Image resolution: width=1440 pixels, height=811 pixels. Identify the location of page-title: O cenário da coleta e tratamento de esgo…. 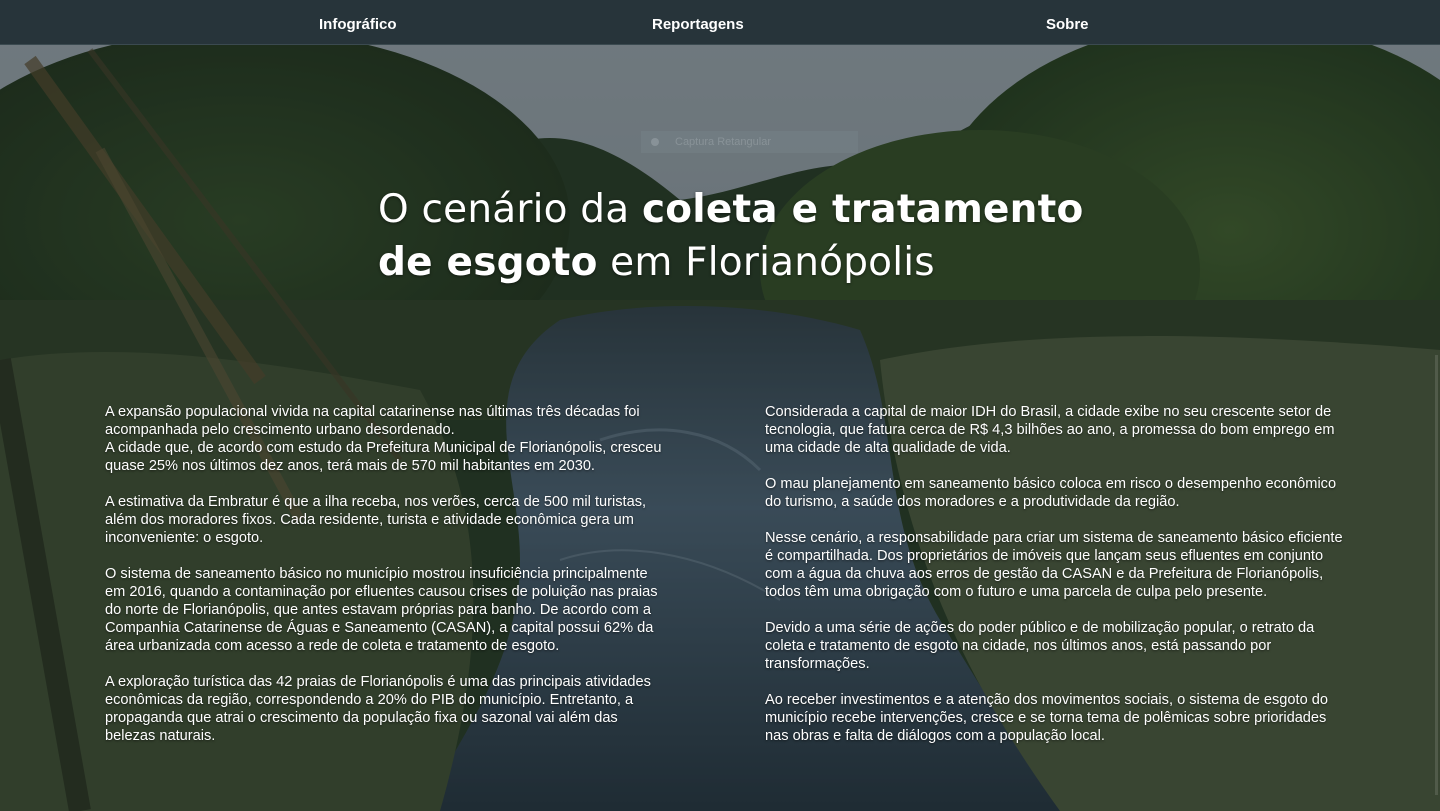
(758, 236).